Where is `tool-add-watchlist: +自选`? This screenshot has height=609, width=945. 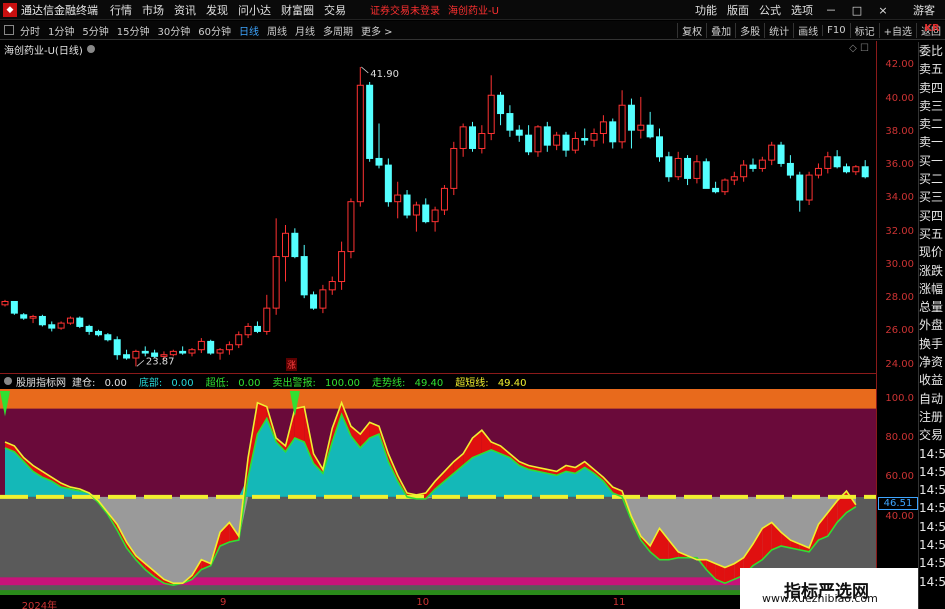 tool-add-watchlist: +自选 is located at coordinates (897, 30).